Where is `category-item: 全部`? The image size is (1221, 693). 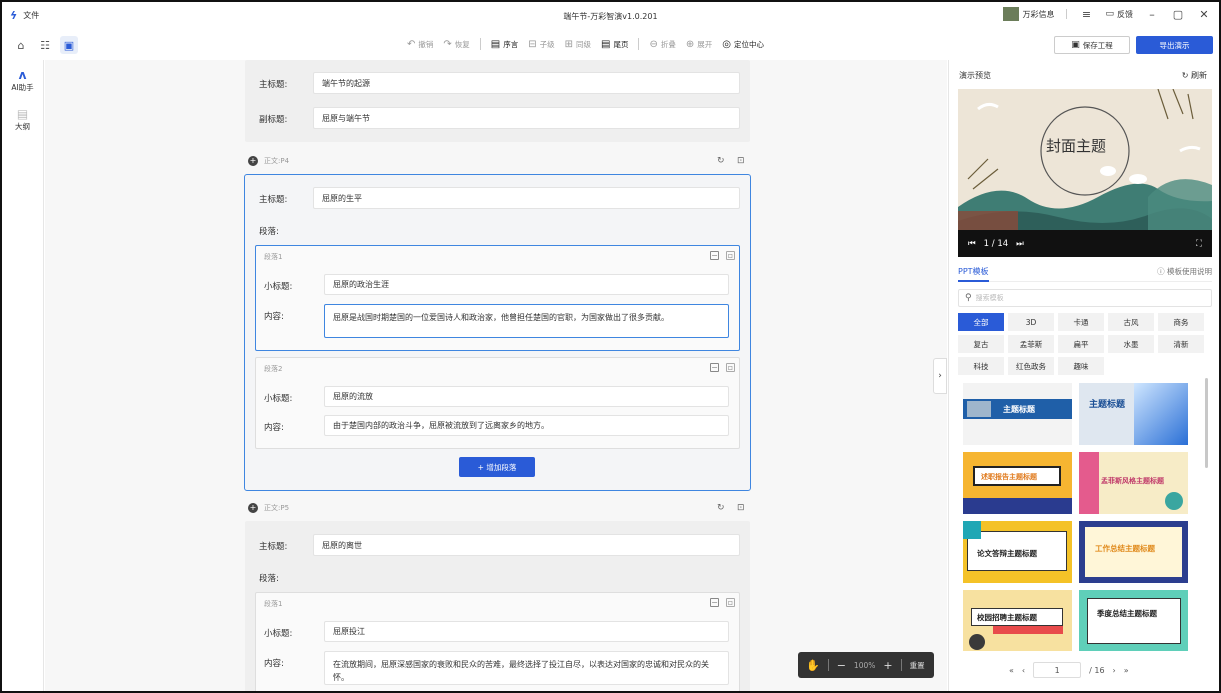 category-item: 全部 is located at coordinates (981, 322).